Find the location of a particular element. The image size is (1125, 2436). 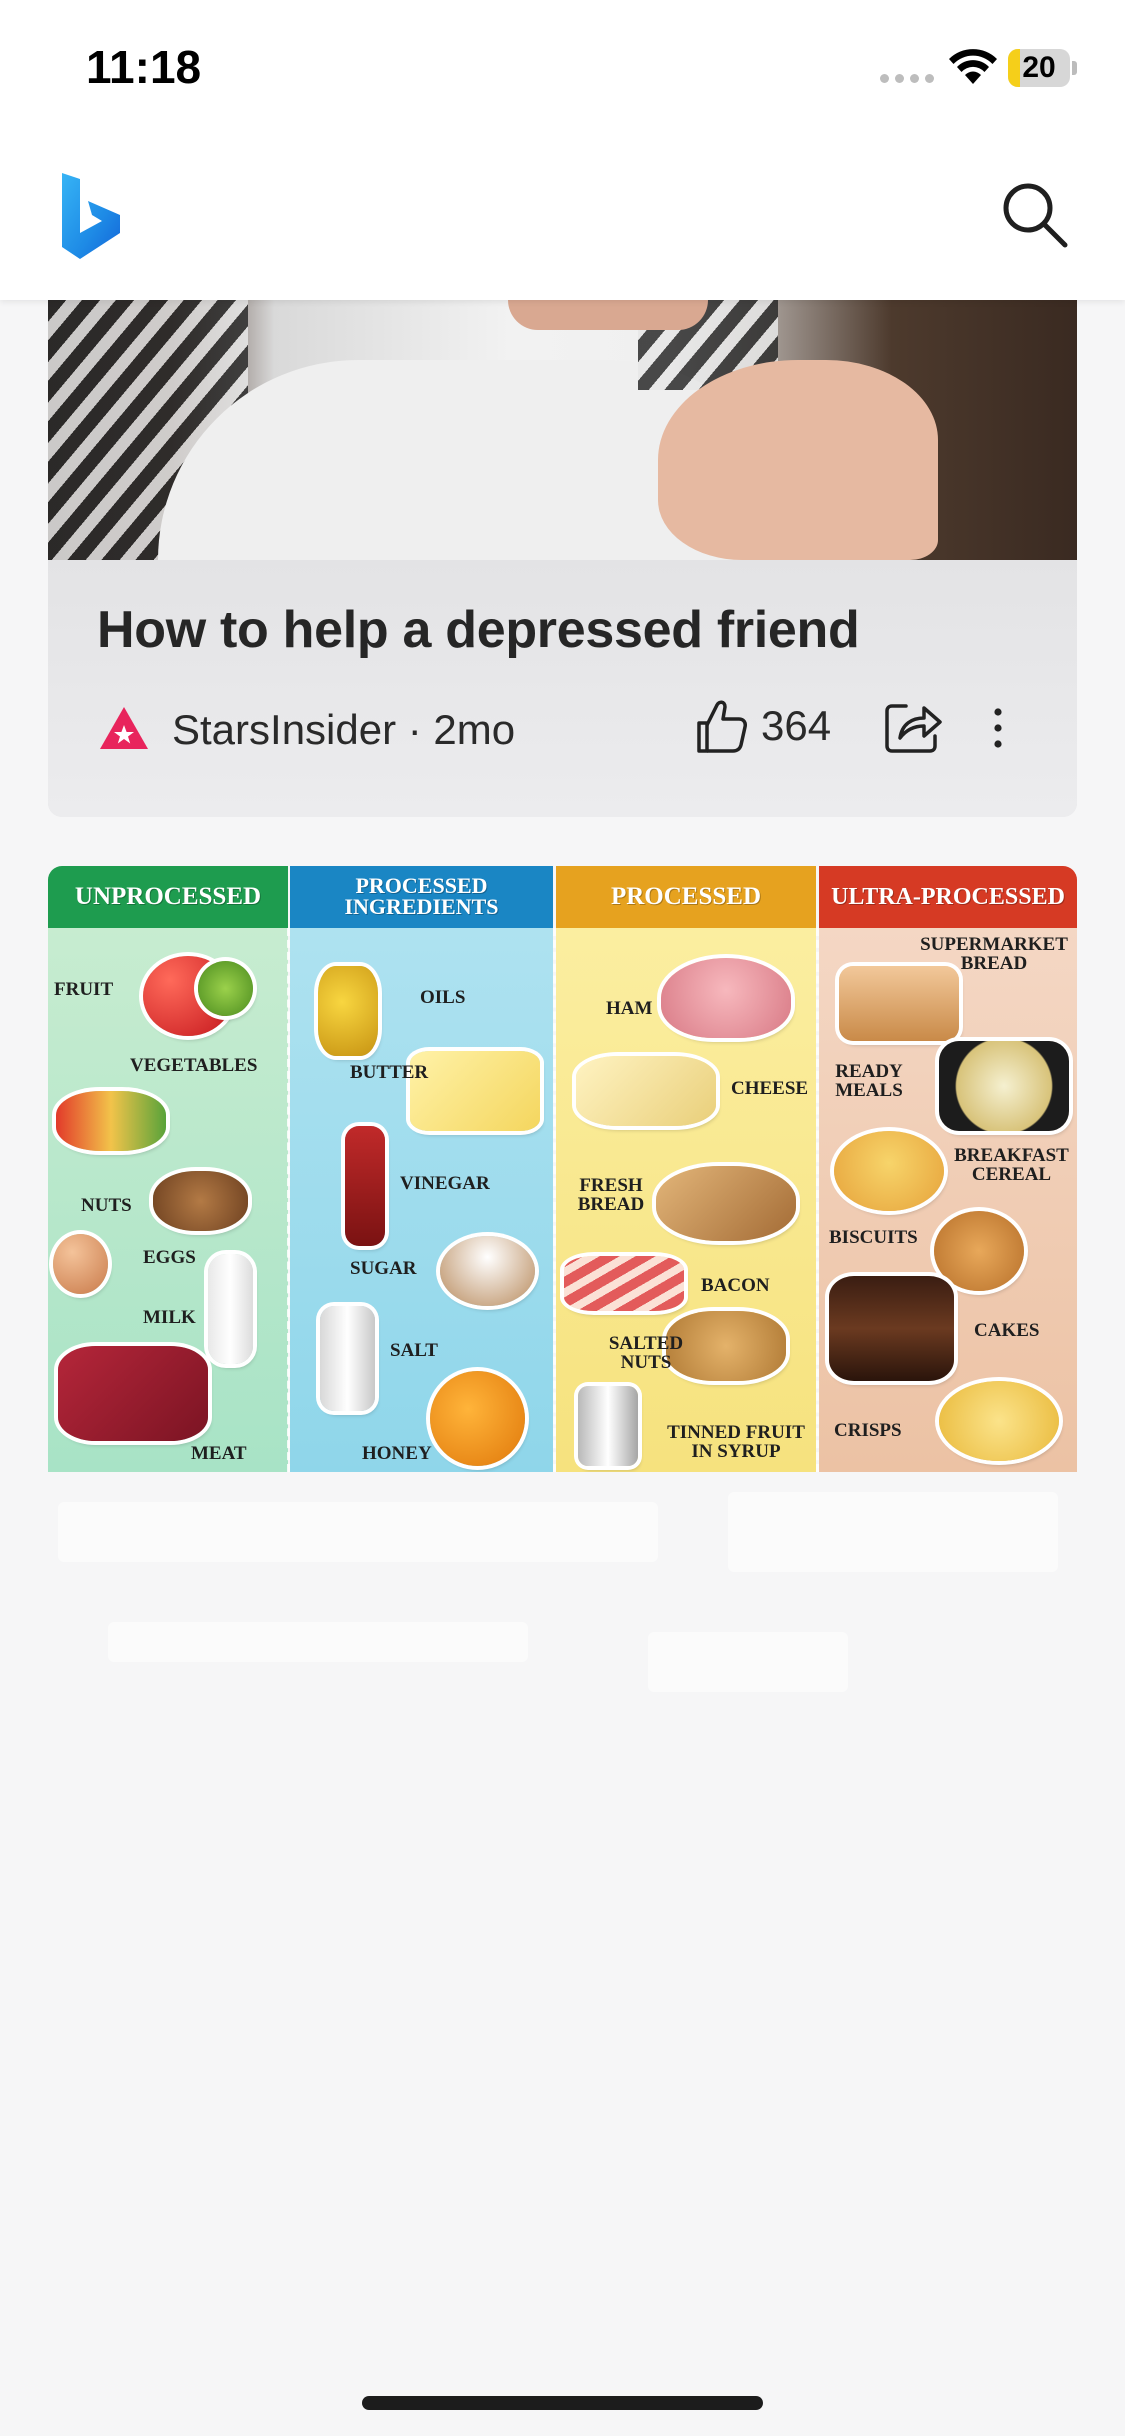

bing-logo is located at coordinates (91, 216).